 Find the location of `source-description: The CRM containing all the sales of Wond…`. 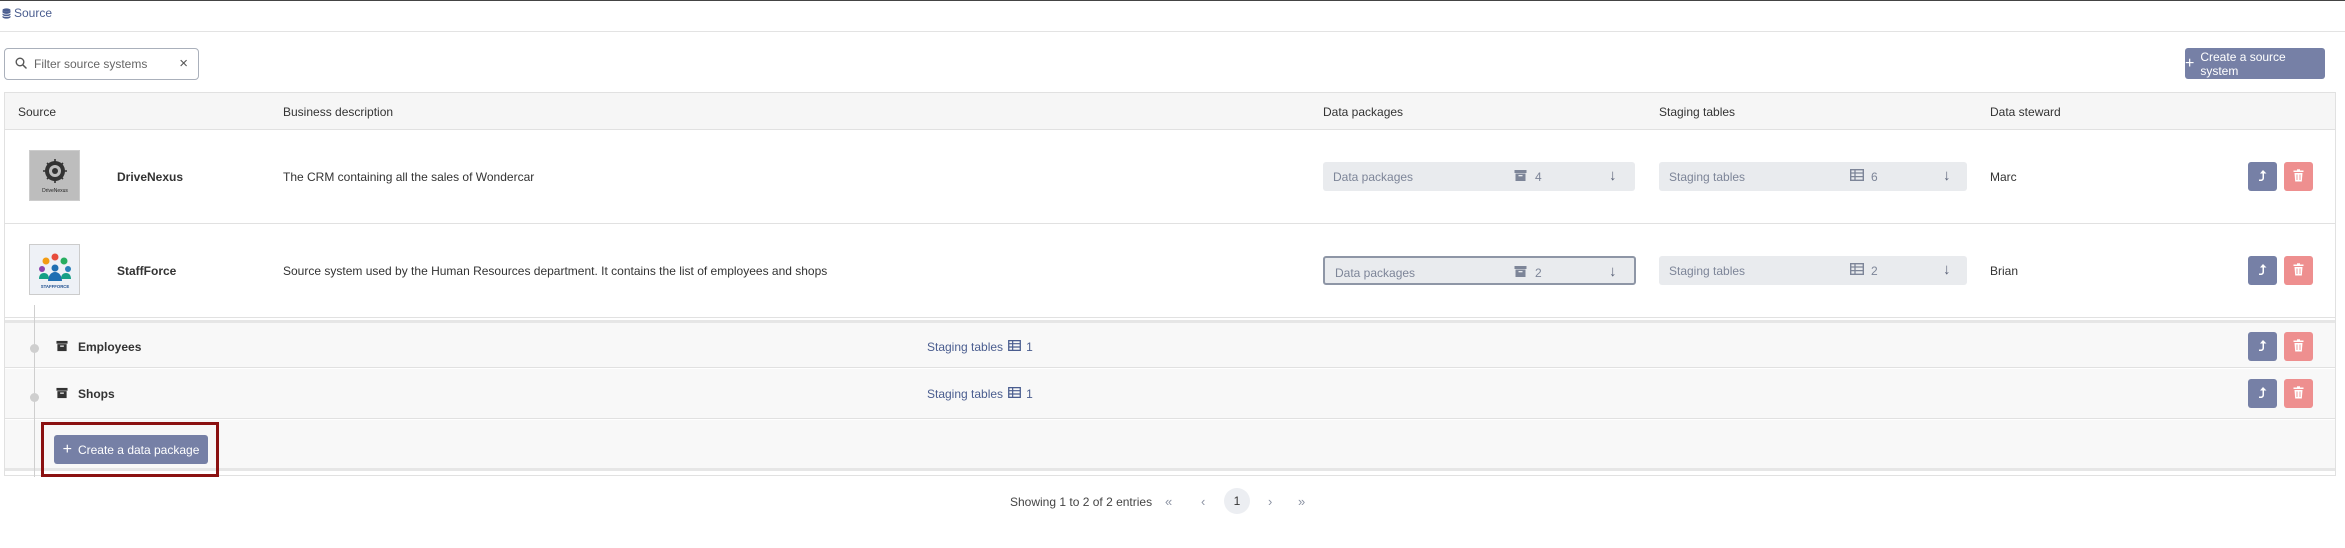

source-description: The CRM containing all the sales of Wond… is located at coordinates (409, 177).